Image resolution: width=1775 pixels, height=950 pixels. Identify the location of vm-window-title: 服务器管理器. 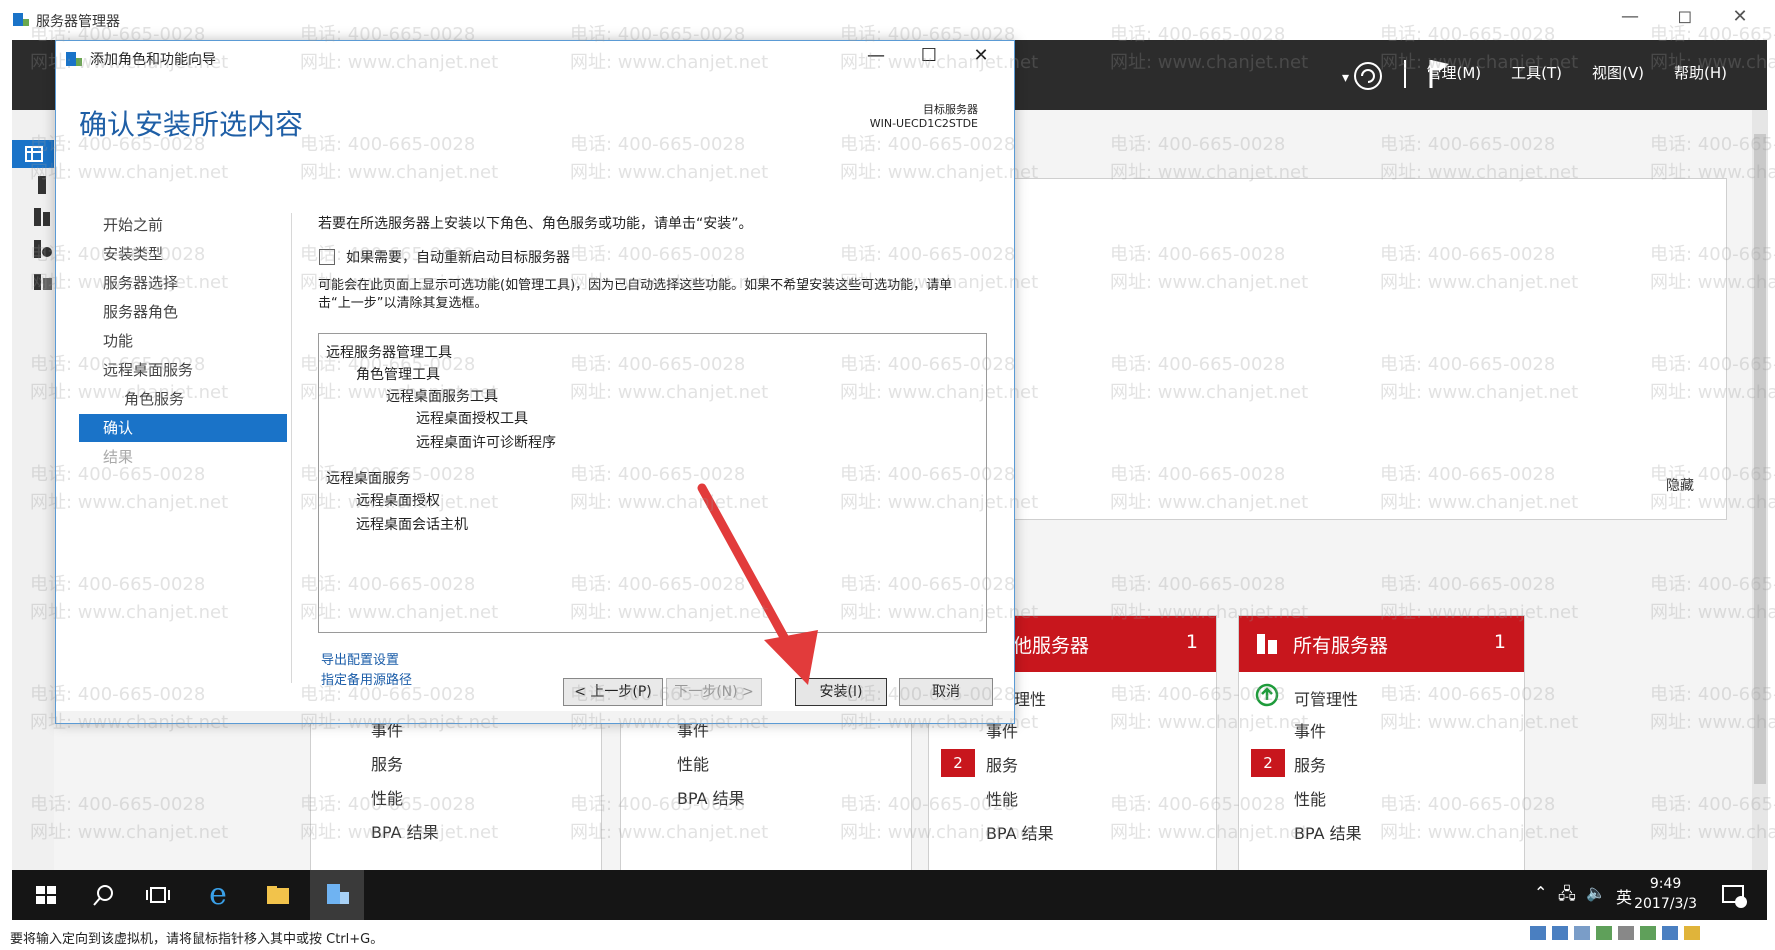
(78, 22).